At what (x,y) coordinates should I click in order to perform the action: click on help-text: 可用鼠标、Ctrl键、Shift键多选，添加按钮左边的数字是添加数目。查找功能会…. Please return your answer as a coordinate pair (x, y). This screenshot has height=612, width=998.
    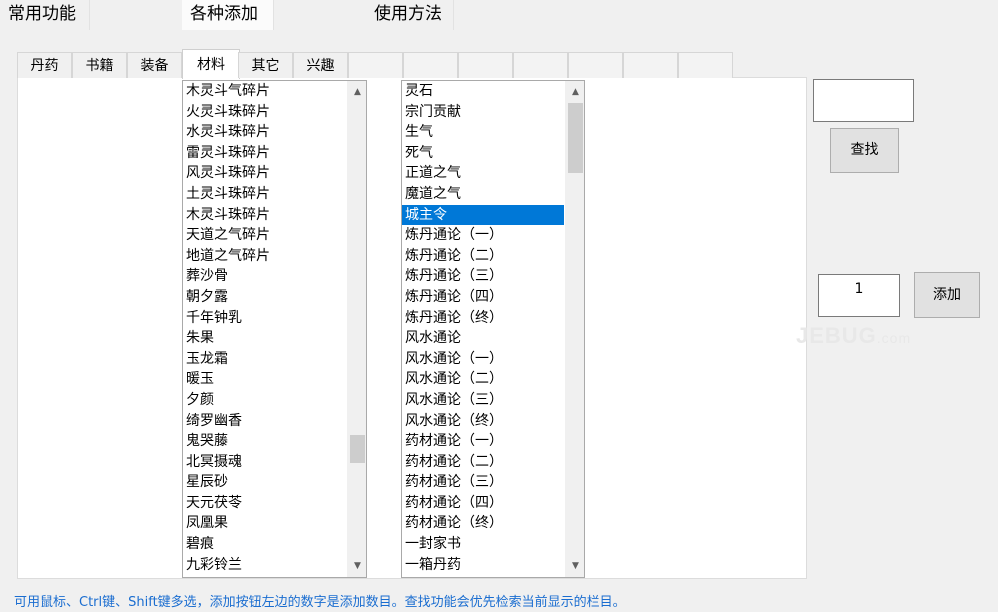
    Looking at the image, I should click on (320, 602).